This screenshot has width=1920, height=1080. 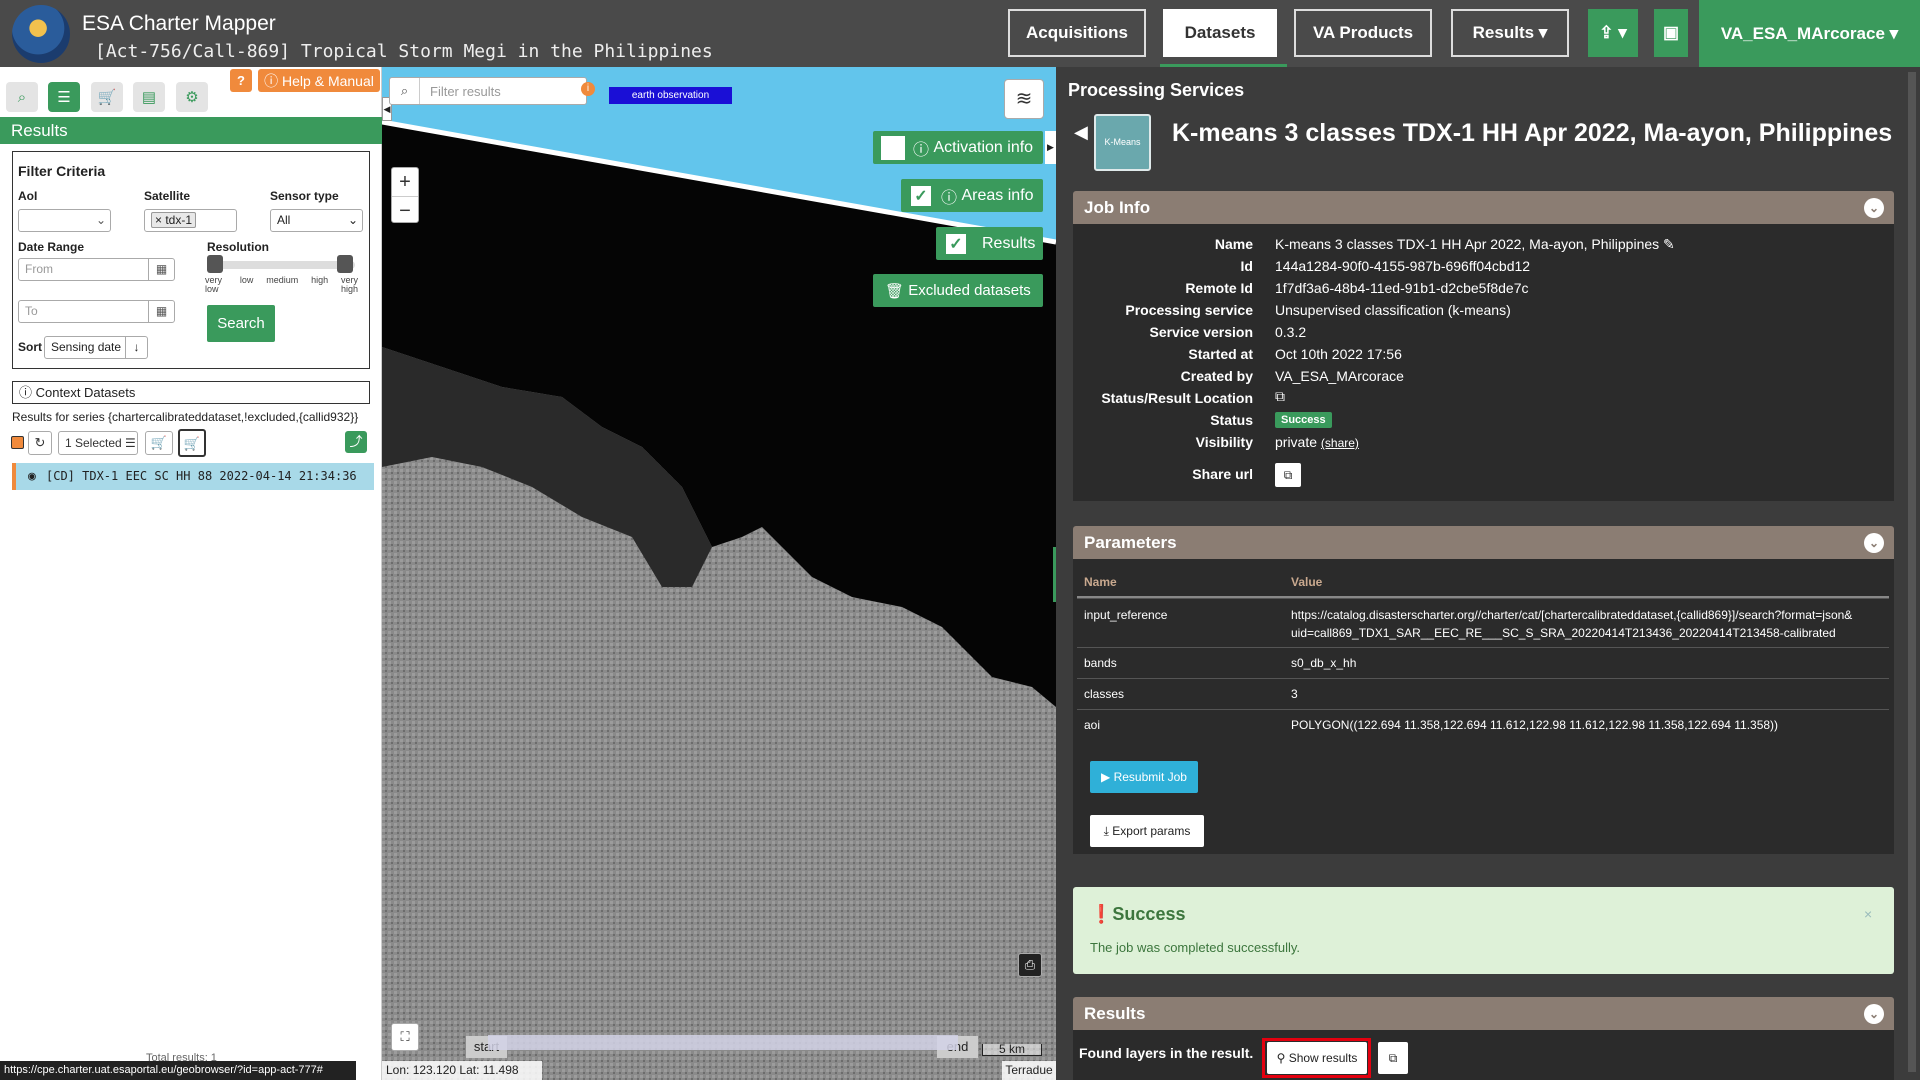 I want to click on show-results-button: ⚲ Show results, so click(x=1317, y=1058).